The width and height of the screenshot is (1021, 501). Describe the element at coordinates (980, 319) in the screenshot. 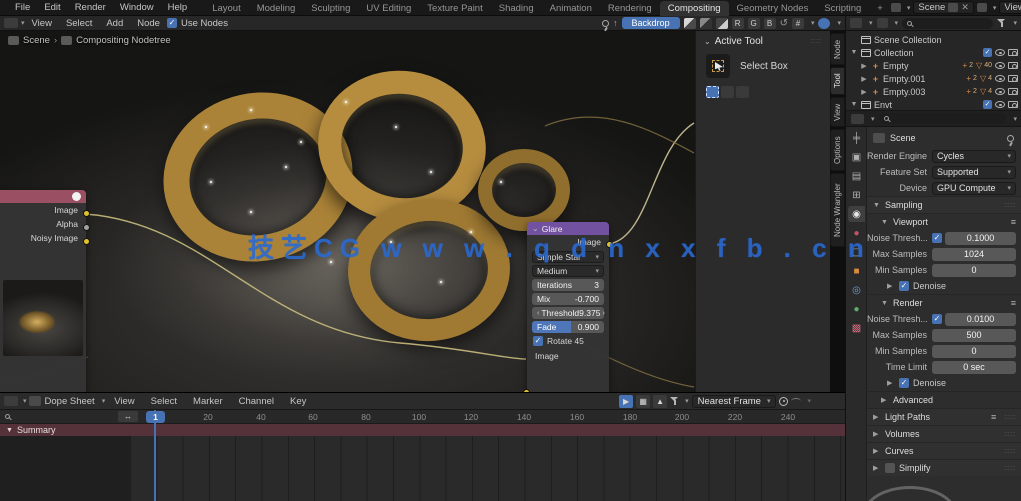

I see `noise-threshold-value: 0.0100` at that location.